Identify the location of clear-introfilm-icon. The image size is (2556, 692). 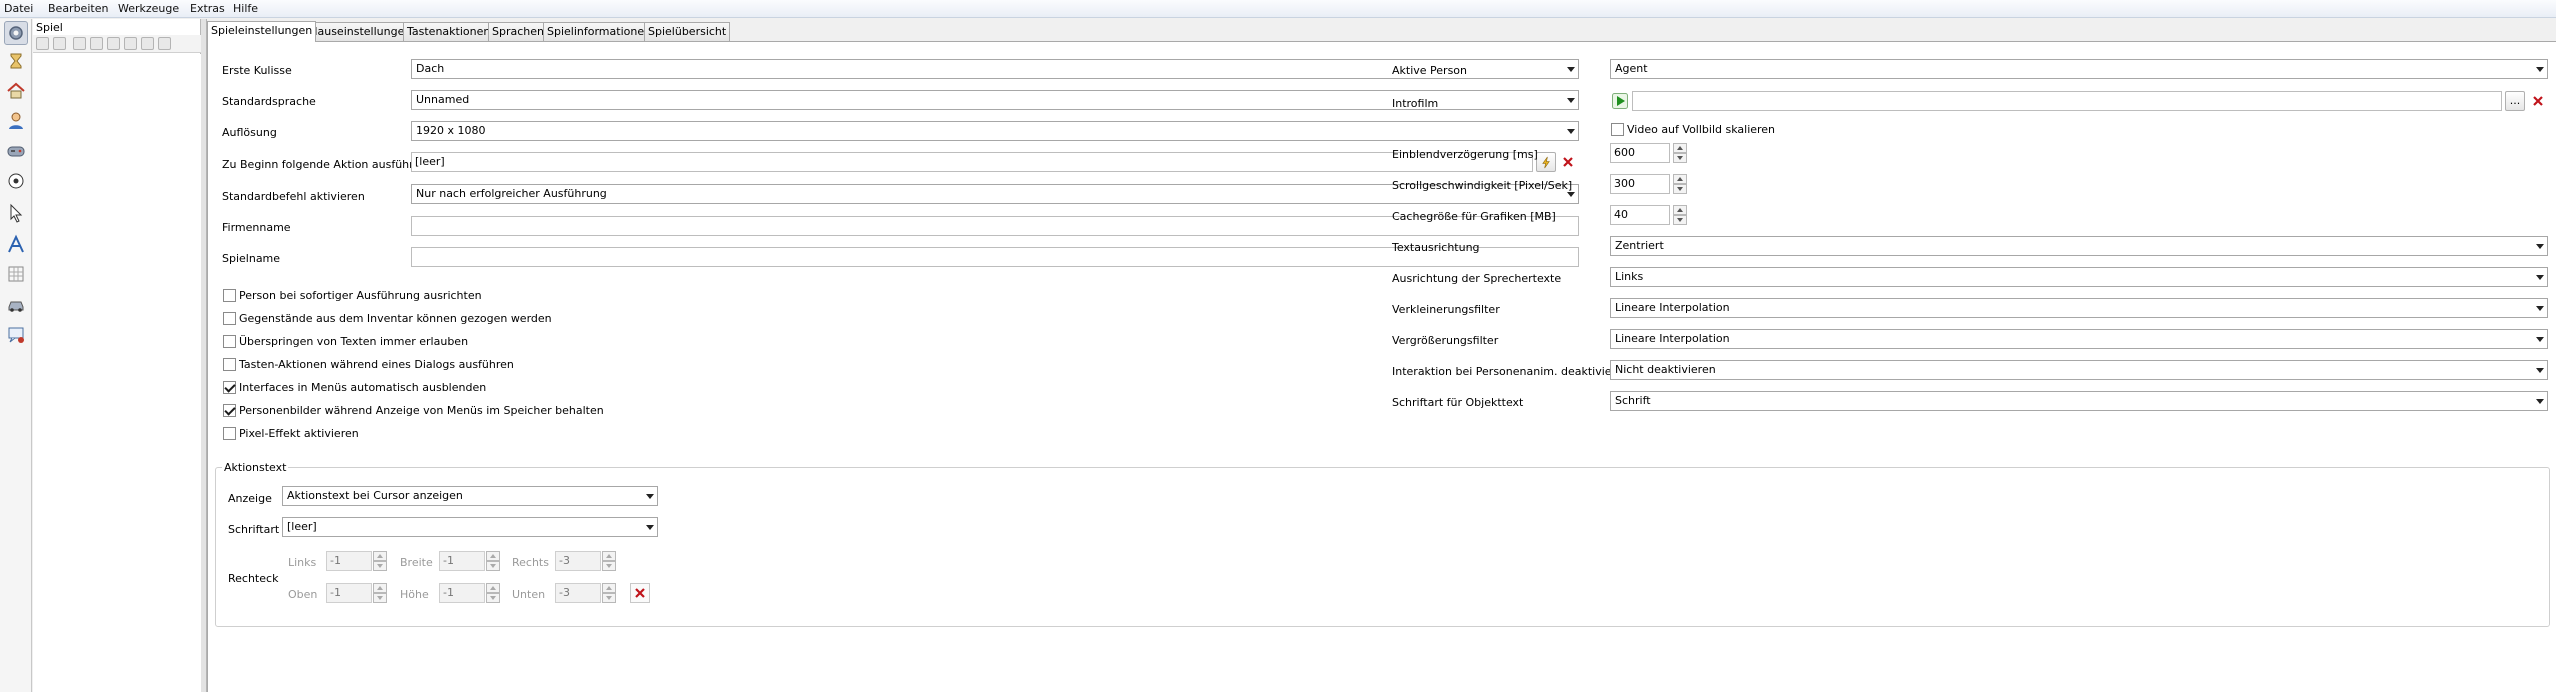
(2538, 101).